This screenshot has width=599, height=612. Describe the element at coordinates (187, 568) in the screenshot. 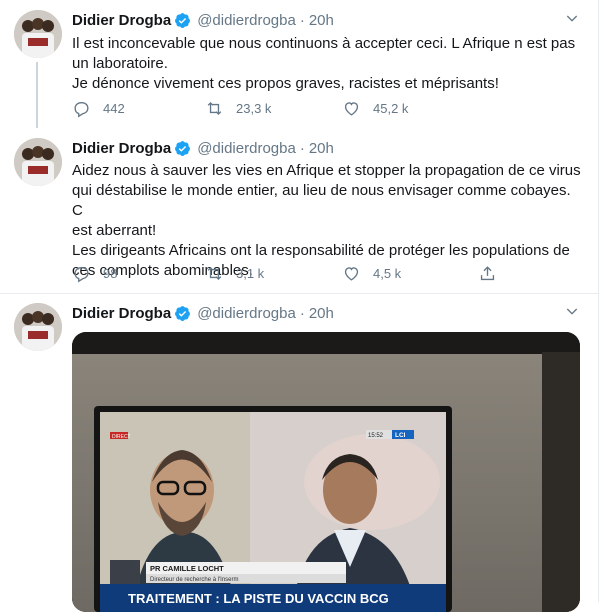

I see `caption-name: PR CAMILLE LOCHT` at that location.